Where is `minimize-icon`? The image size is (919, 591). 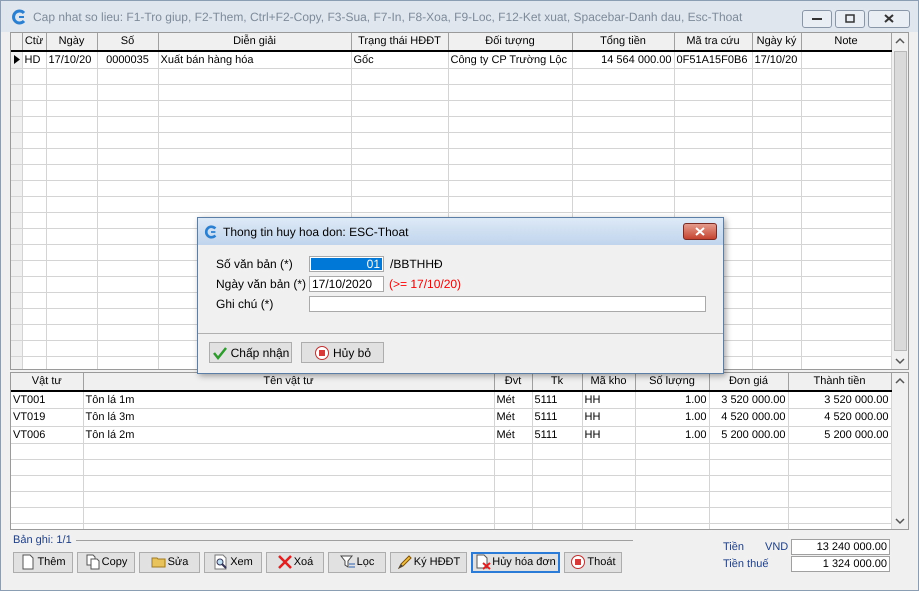 minimize-icon is located at coordinates (817, 18).